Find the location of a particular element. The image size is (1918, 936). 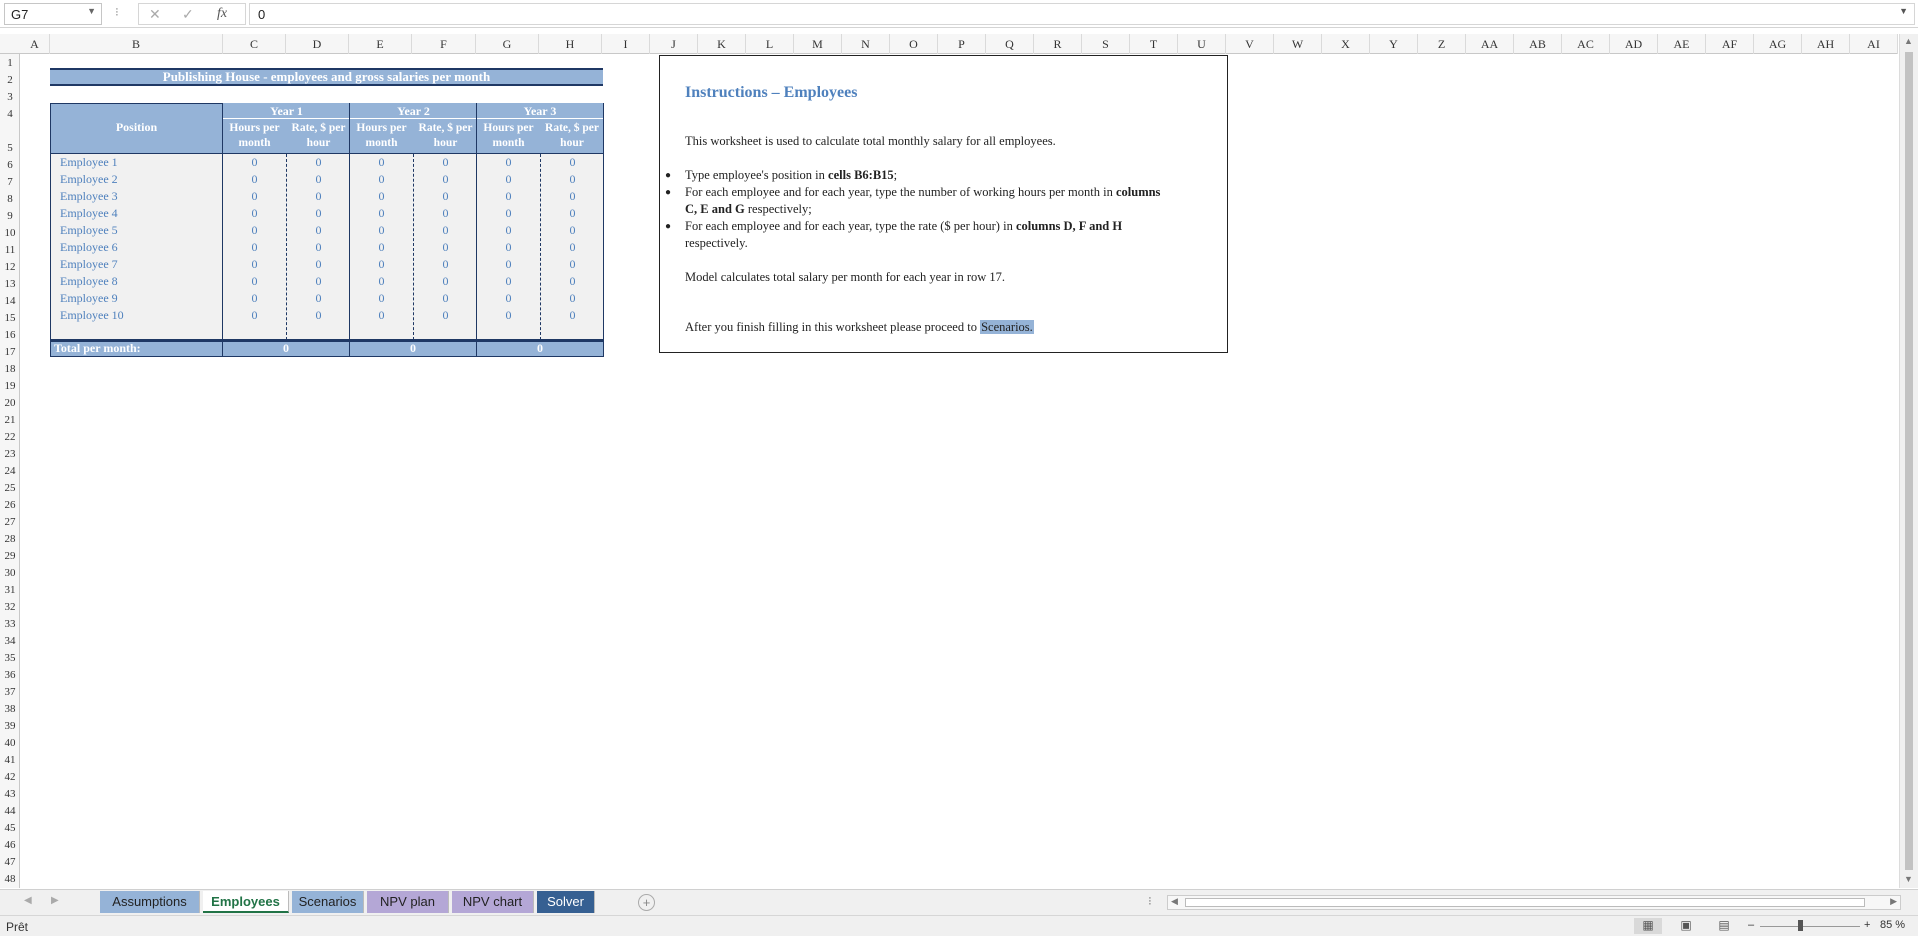

name-box: G7 ▼ is located at coordinates (53, 14).